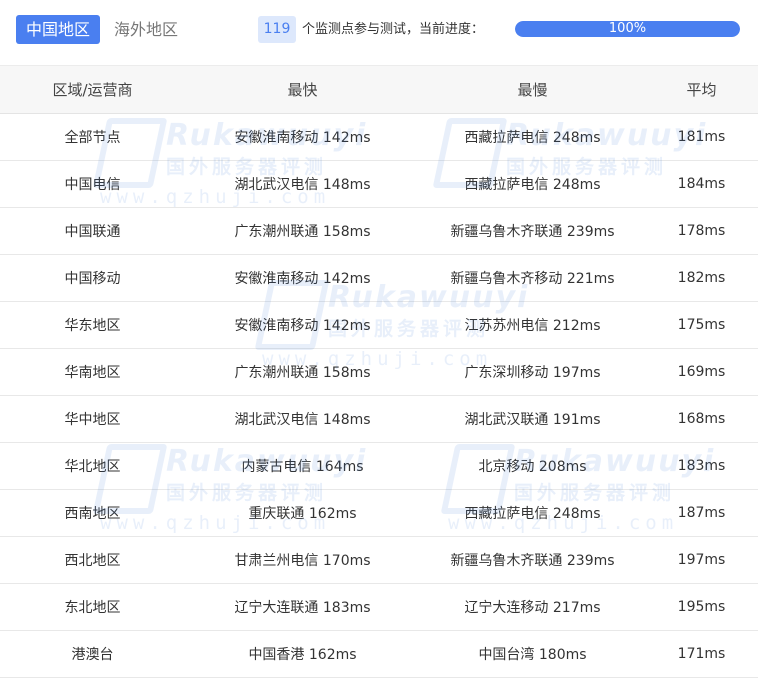 The height and width of the screenshot is (678, 758). I want to click on cell-region: 华东地区, so click(92, 326).